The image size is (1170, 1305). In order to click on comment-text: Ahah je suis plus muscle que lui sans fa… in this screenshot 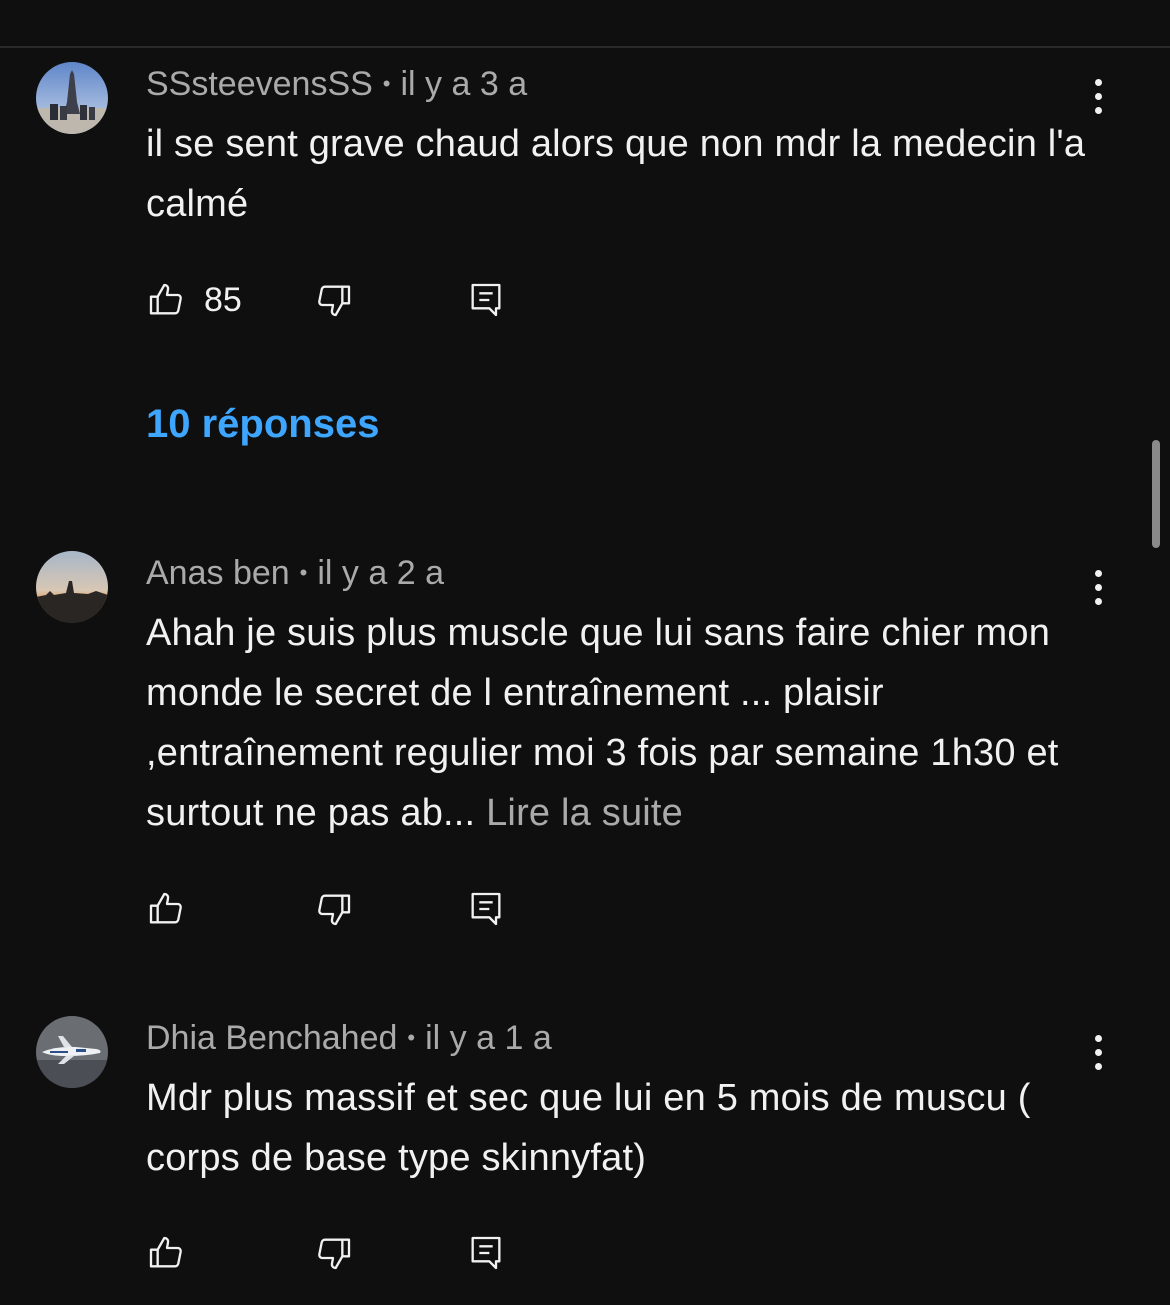, I will do `click(618, 723)`.